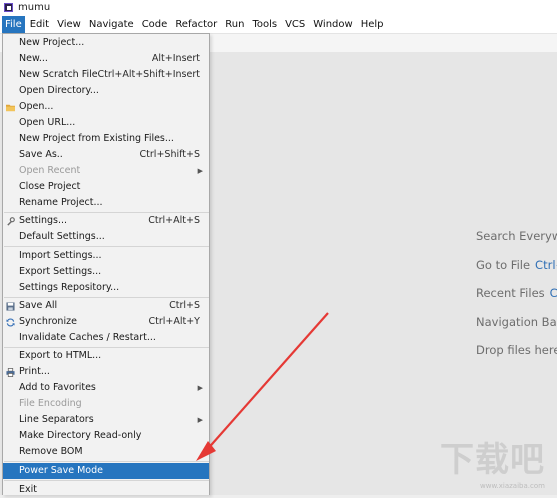  Describe the element at coordinates (10, 306) in the screenshot. I see `save-icon` at that location.